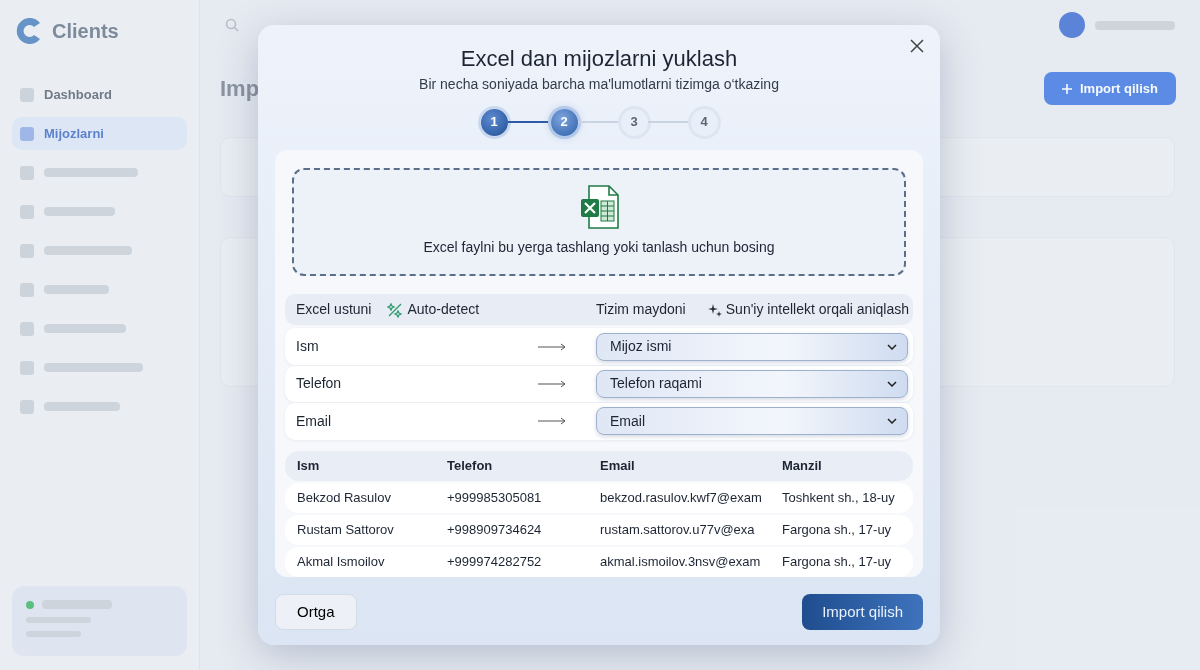  I want to click on column-header: Email, so click(618, 465).